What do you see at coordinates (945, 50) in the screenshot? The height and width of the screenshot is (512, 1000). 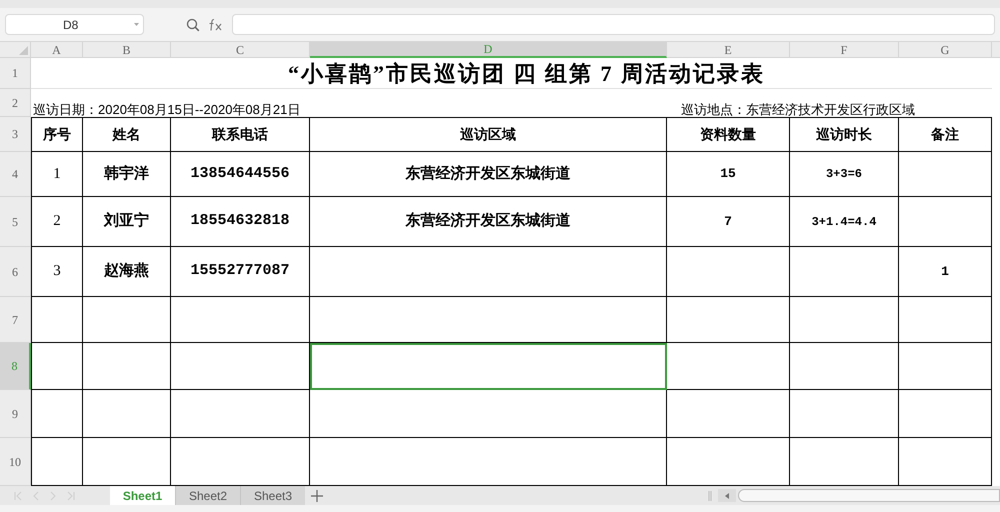 I see `column-header: G` at bounding box center [945, 50].